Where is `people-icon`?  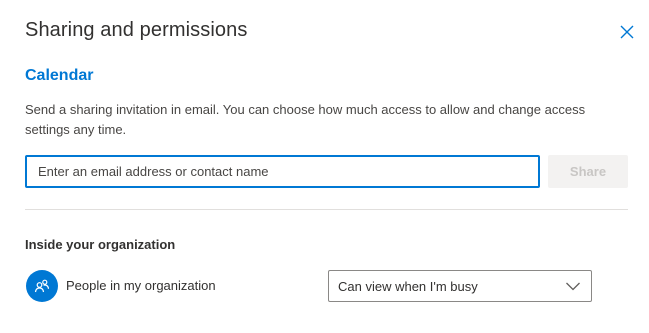
people-icon is located at coordinates (42, 286).